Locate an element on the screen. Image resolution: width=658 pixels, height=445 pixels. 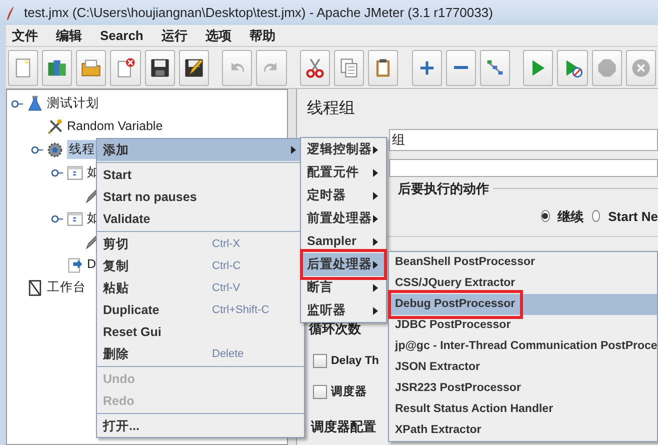
menu-item: 剪切 Ctrl-X is located at coordinates (200, 244).